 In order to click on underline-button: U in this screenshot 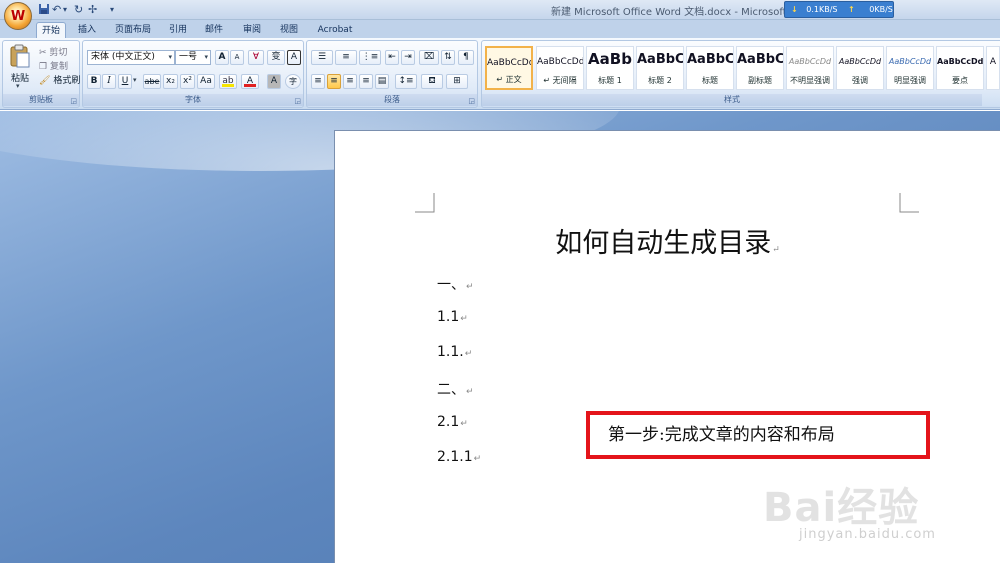, I will do `click(125, 81)`.